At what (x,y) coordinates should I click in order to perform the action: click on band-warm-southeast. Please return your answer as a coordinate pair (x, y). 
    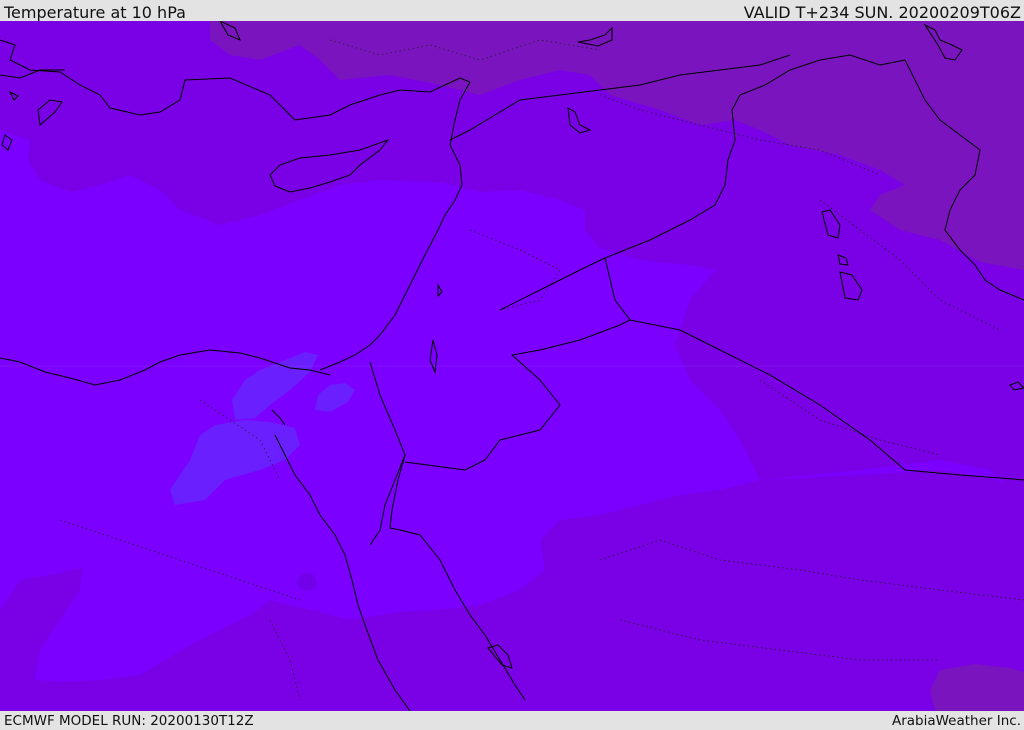
    Looking at the image, I should click on (977, 687).